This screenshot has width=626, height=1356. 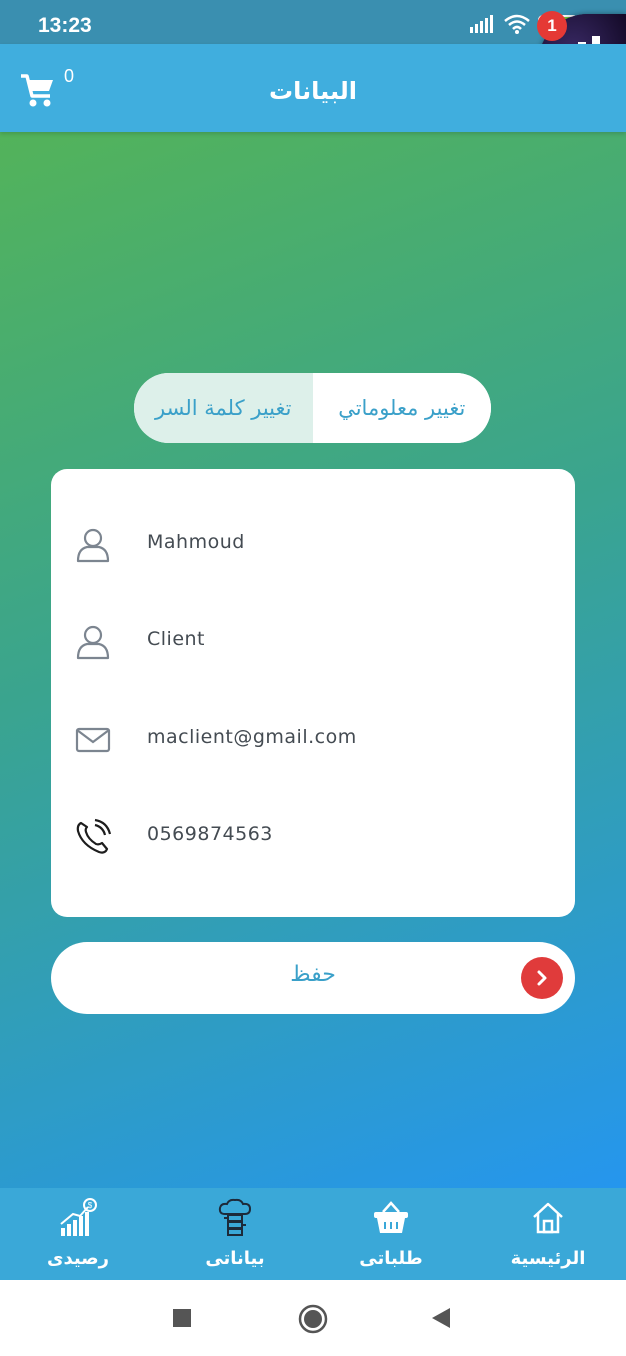 I want to click on page-title: البيانات, so click(x=313, y=91).